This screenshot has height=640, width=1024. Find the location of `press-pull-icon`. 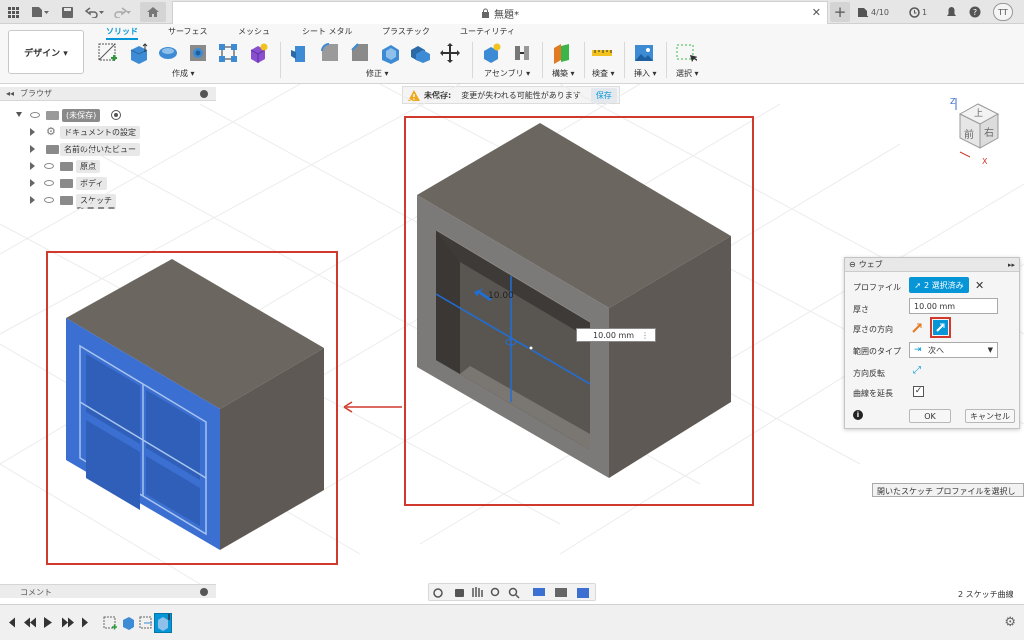

press-pull-icon is located at coordinates (300, 53).